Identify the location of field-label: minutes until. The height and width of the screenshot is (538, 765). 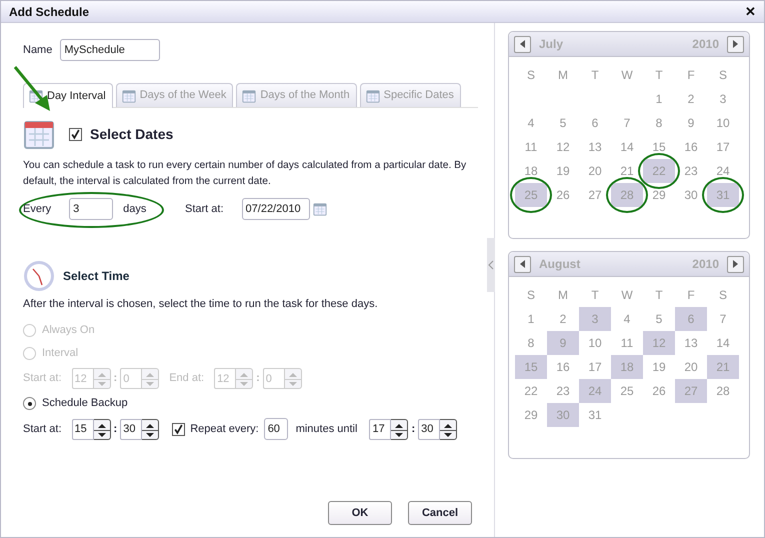
(327, 429).